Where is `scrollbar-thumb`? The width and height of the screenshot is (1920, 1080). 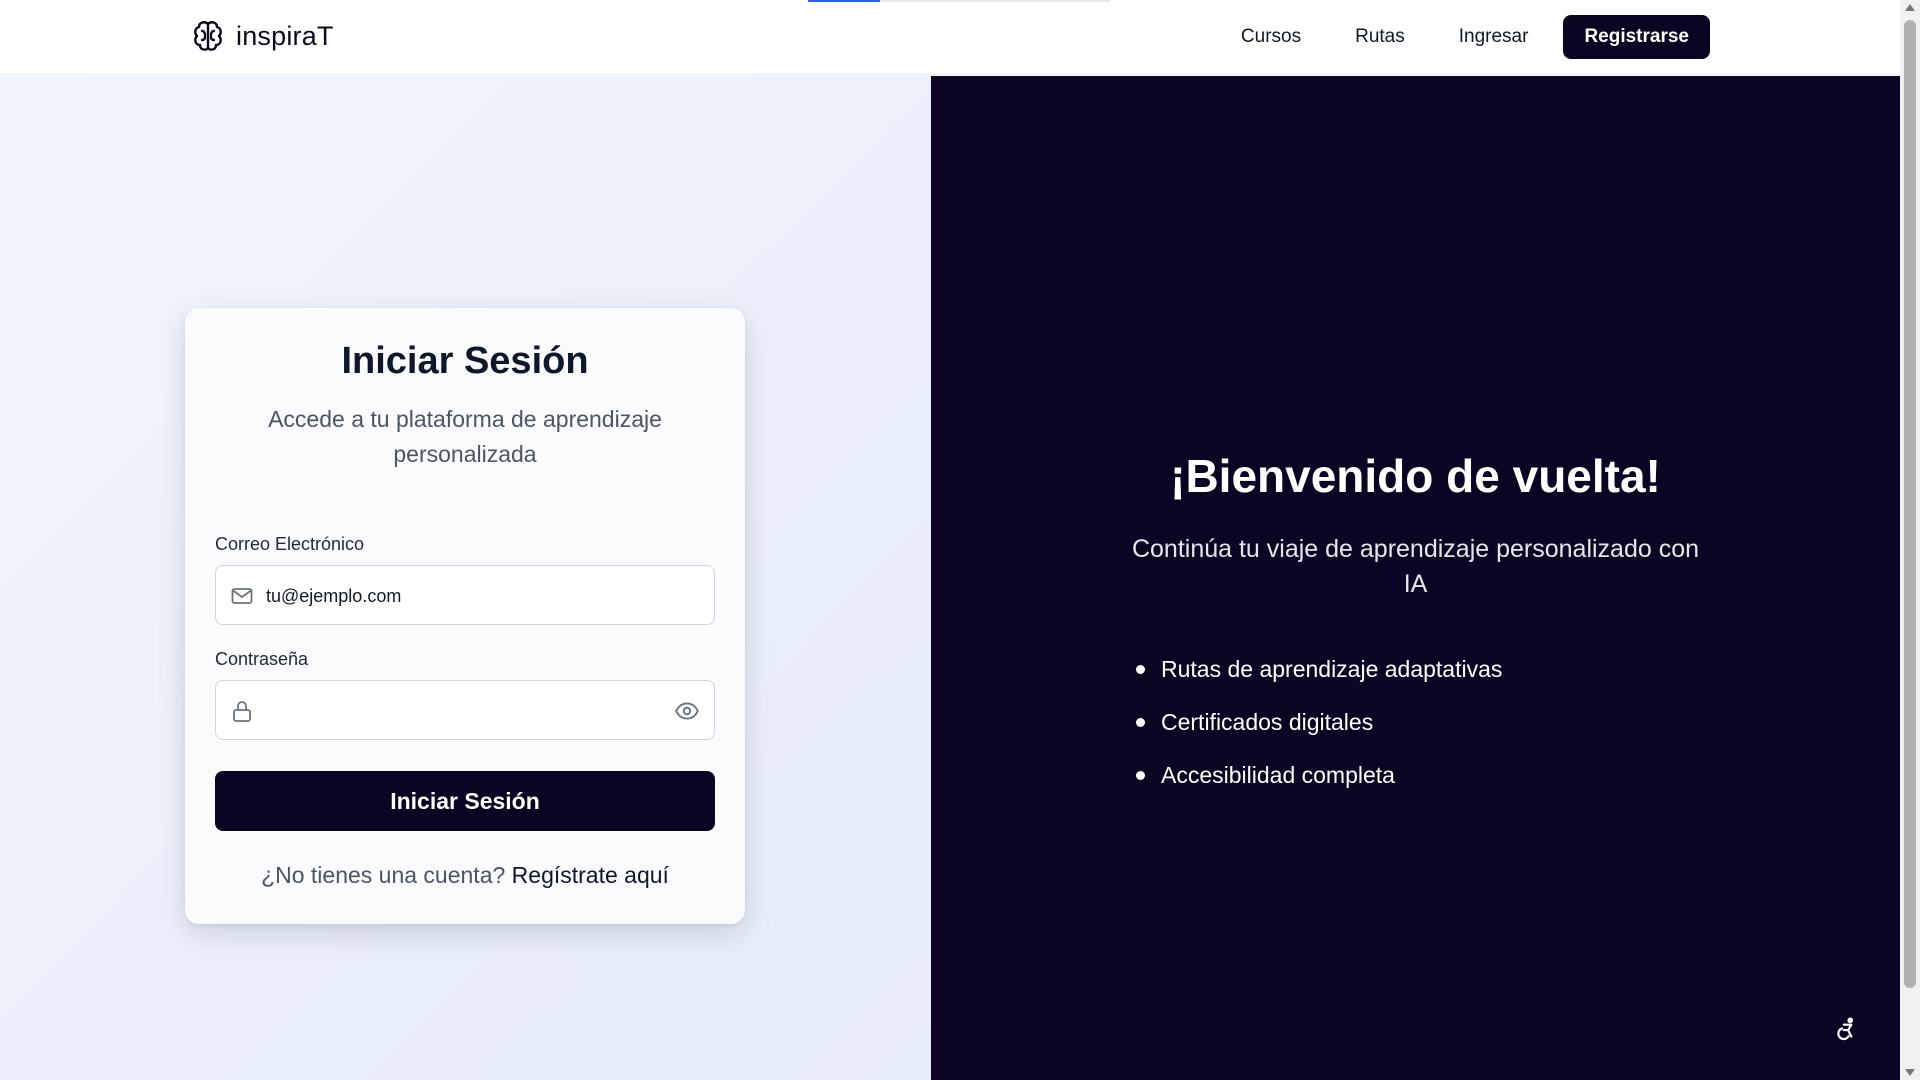
scrollbar-thumb is located at coordinates (1910, 504).